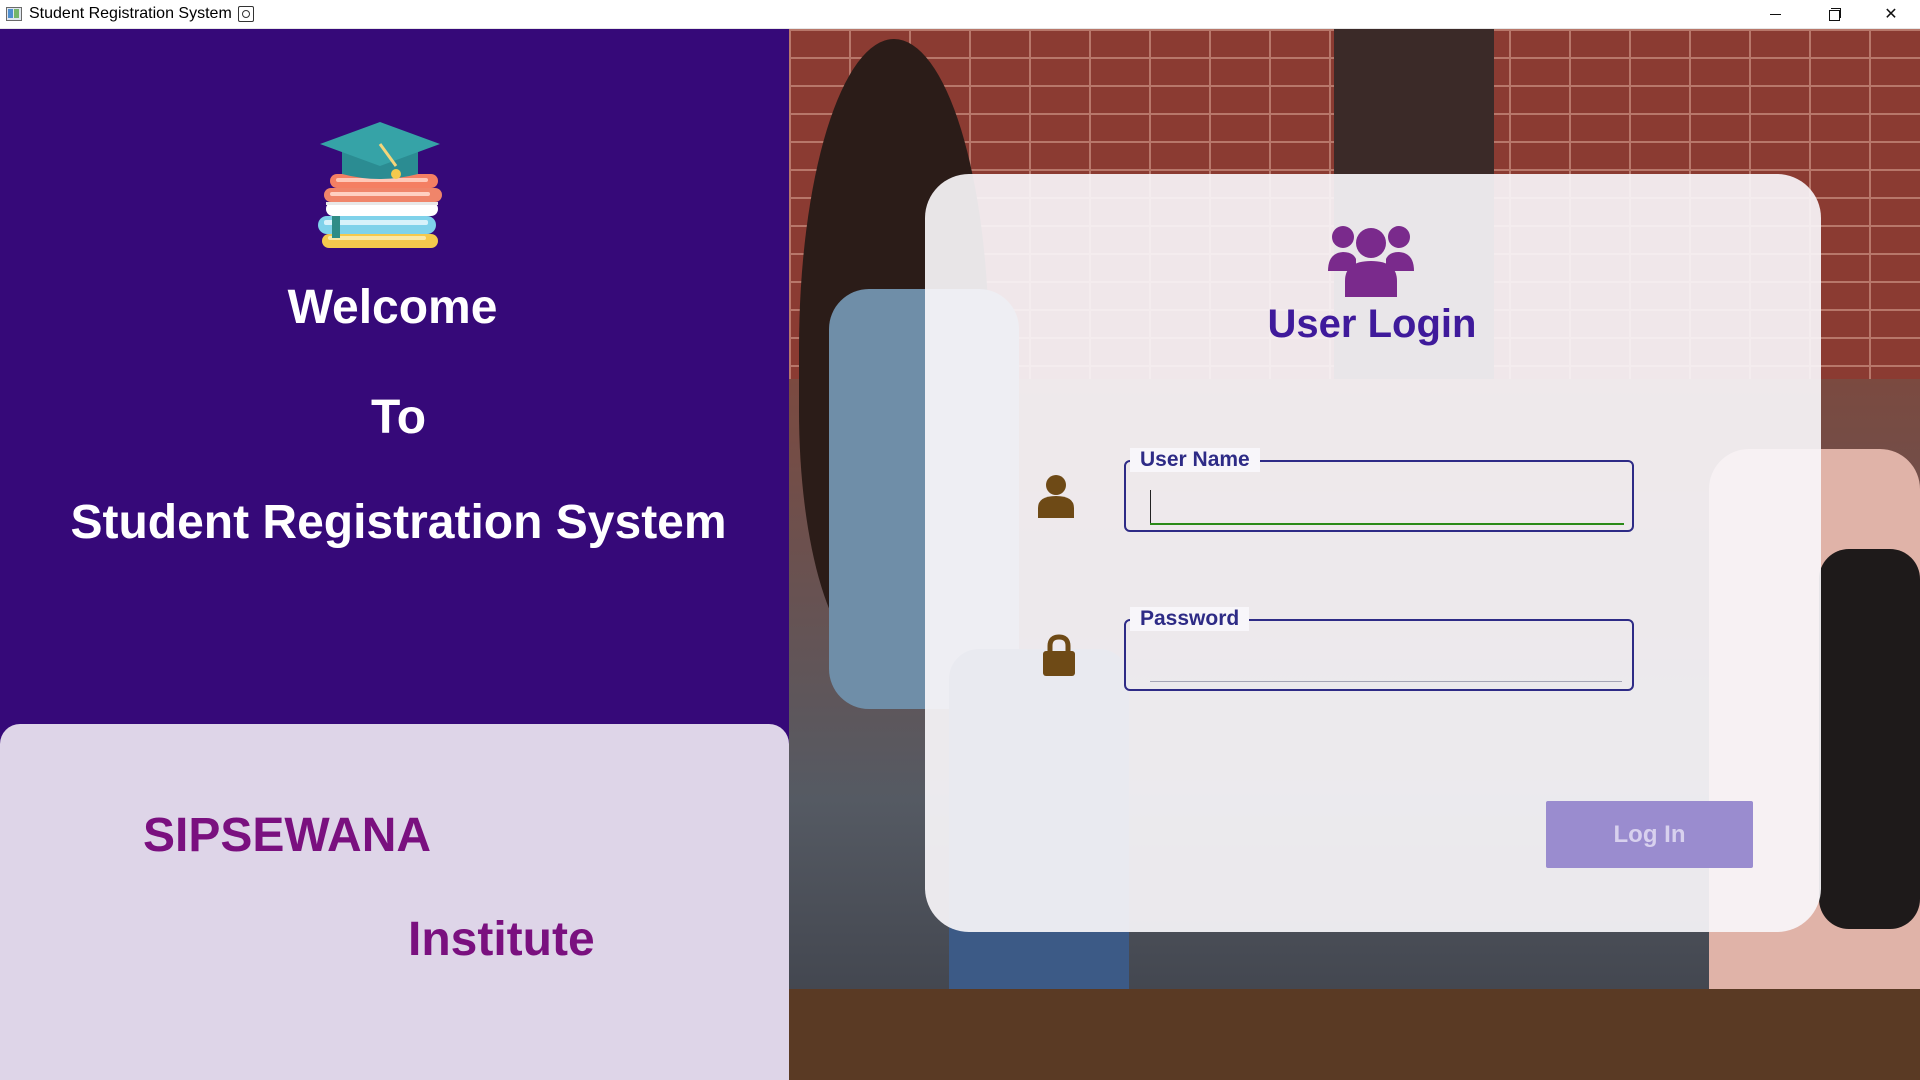 Image resolution: width=1920 pixels, height=1080 pixels. What do you see at coordinates (1372, 324) in the screenshot?
I see `login-title: User Login` at bounding box center [1372, 324].